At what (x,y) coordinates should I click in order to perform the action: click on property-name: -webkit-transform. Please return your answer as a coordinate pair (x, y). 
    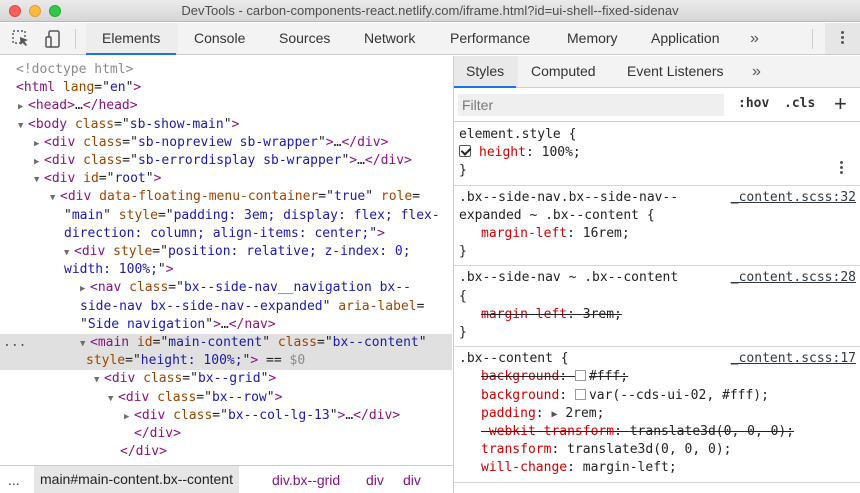
    Looking at the image, I should click on (547, 431).